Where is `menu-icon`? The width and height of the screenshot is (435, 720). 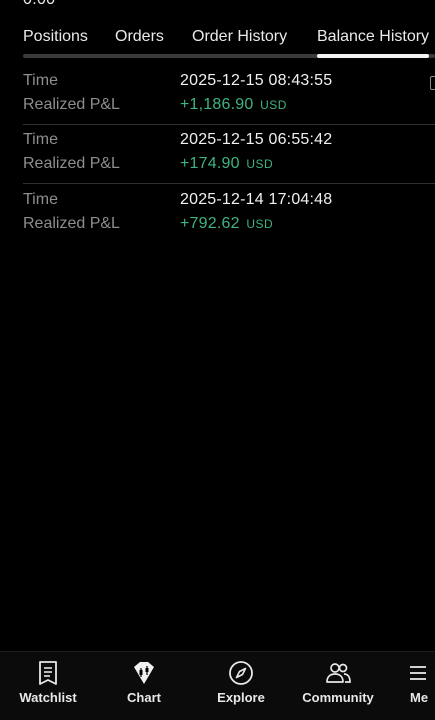
menu-icon is located at coordinates (418, 673).